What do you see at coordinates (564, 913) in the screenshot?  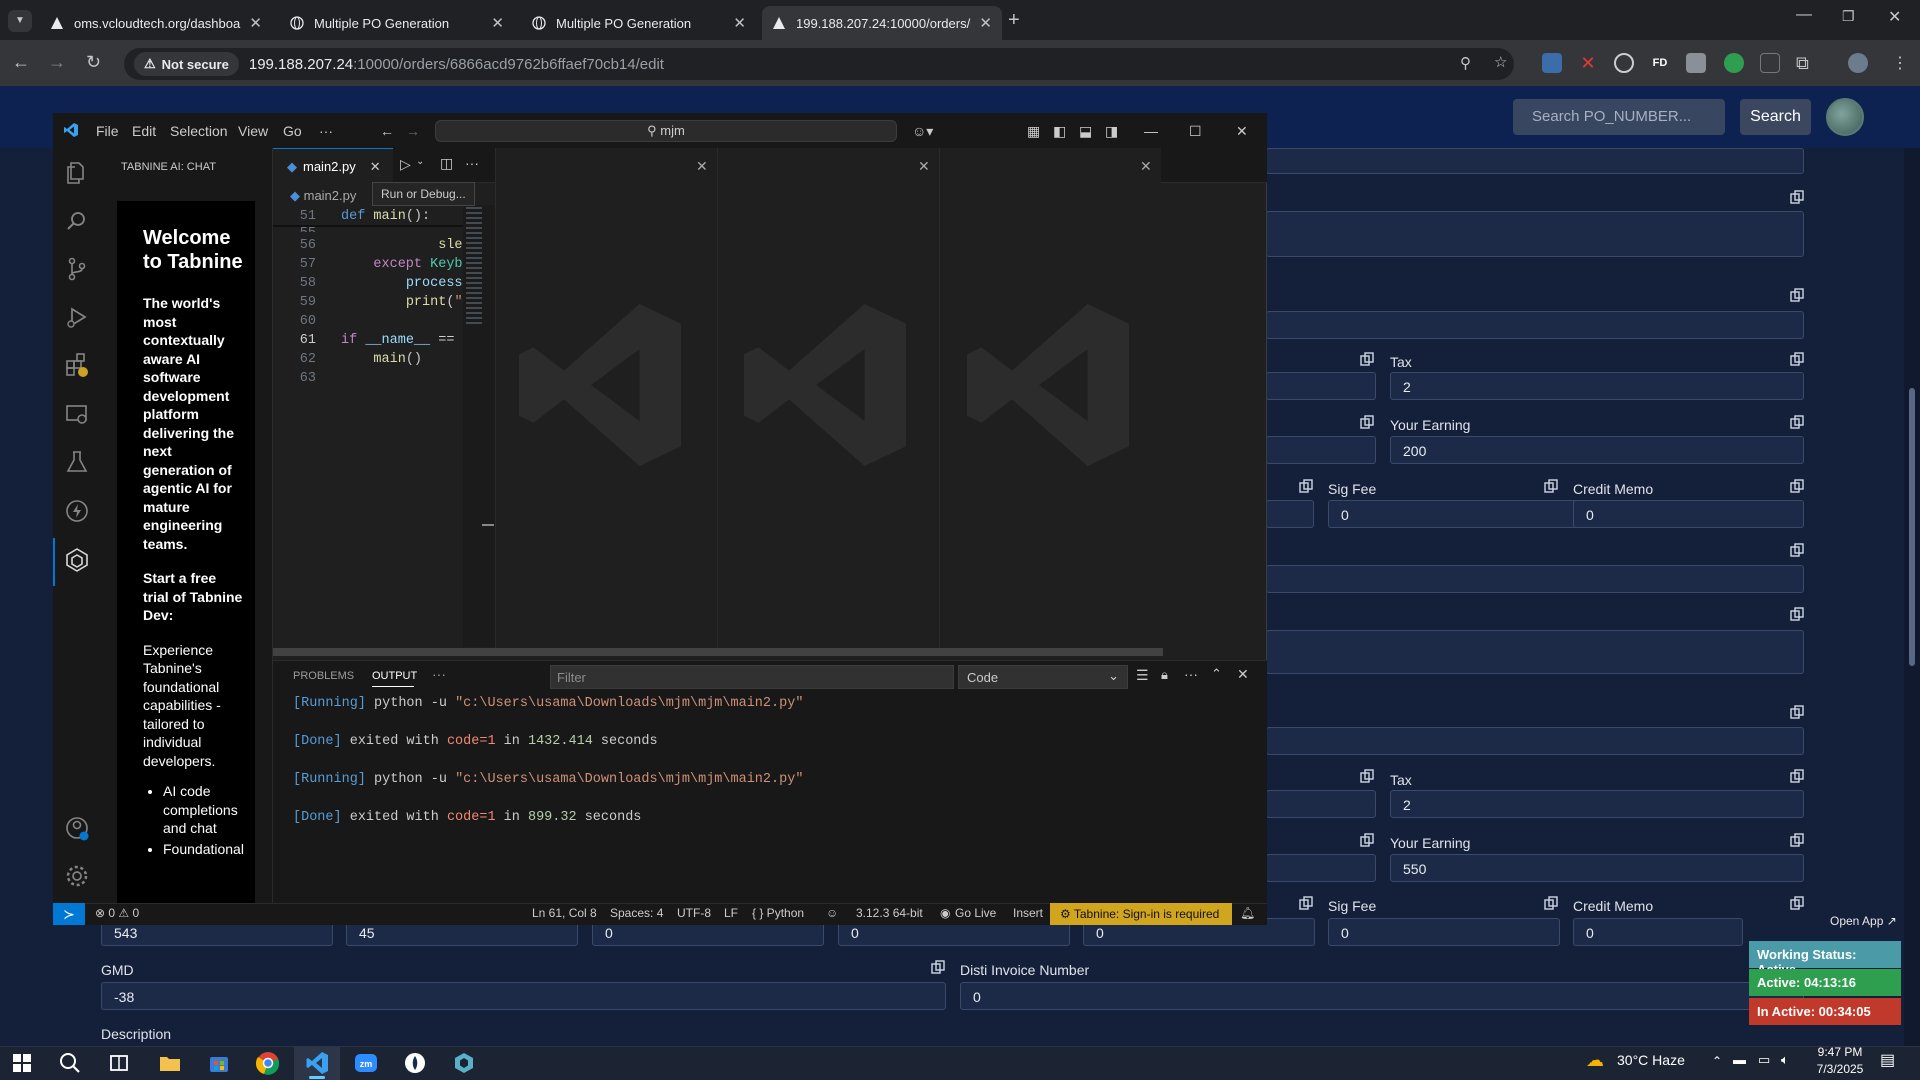 I see `cursor-position: Ln 61, Col 8` at bounding box center [564, 913].